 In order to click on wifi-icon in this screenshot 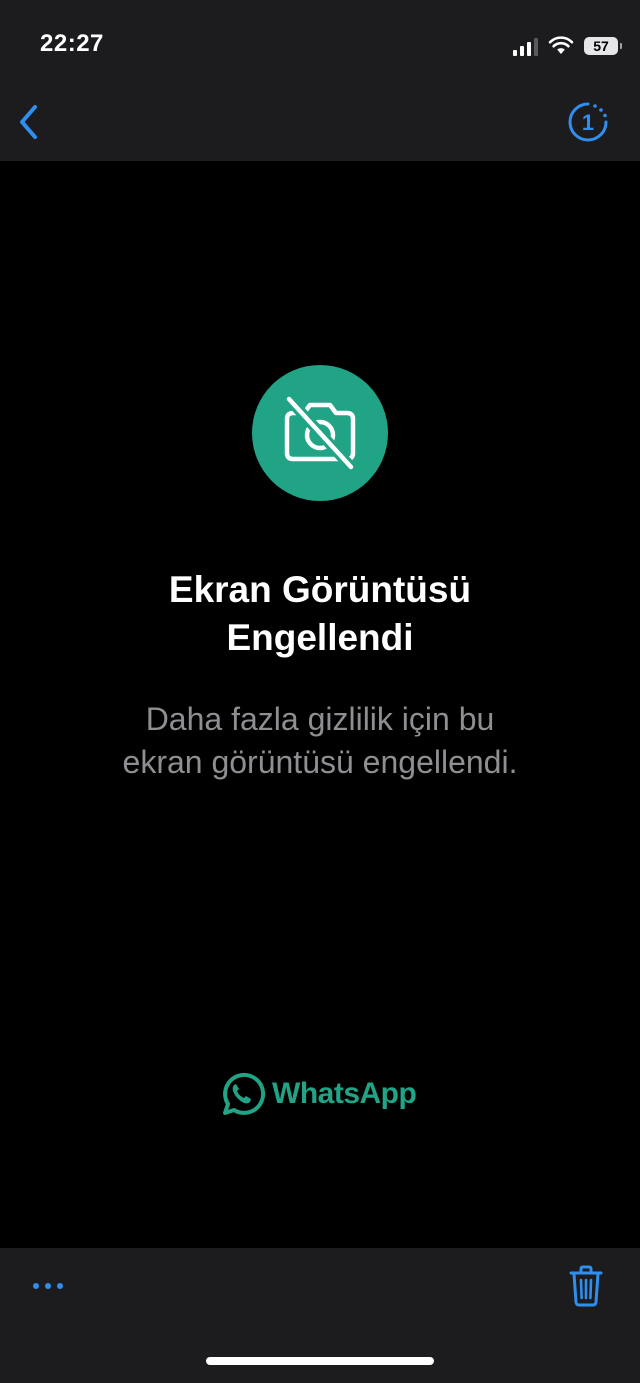, I will do `click(561, 45)`.